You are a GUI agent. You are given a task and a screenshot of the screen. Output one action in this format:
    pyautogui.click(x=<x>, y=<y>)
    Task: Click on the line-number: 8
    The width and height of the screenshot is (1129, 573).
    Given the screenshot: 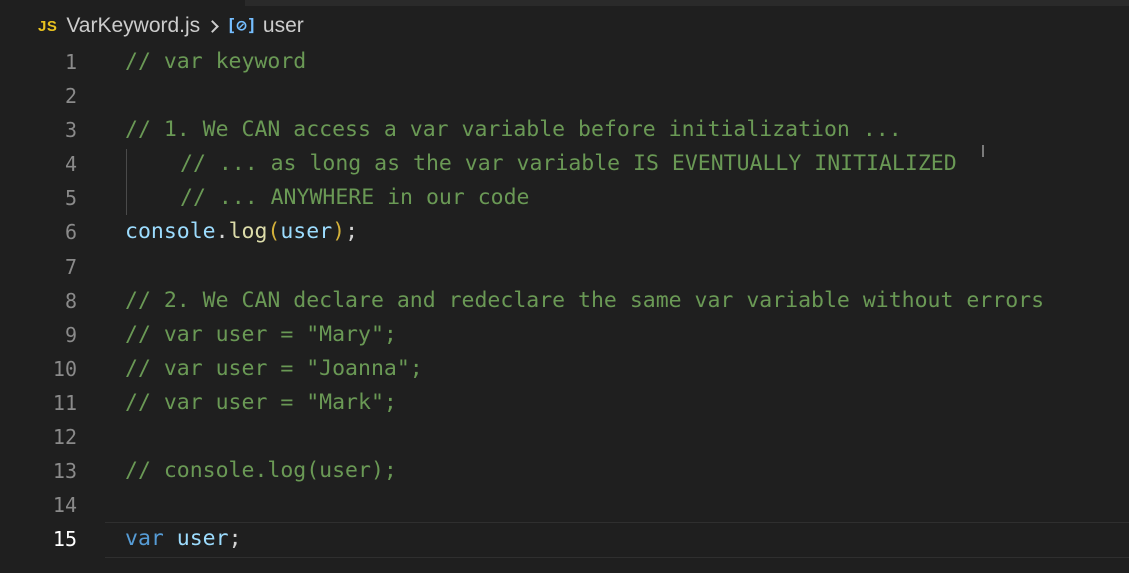 What is the action you would take?
    pyautogui.click(x=70, y=300)
    